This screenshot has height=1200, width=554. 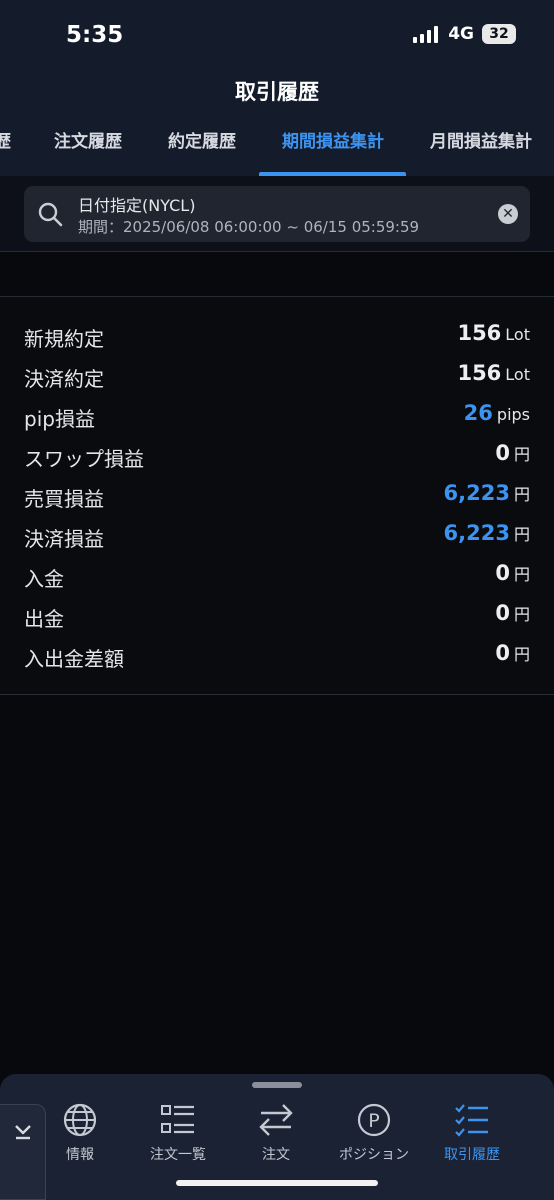 What do you see at coordinates (472, 1155) in the screenshot?
I see `nav-label: 取引履歴` at bounding box center [472, 1155].